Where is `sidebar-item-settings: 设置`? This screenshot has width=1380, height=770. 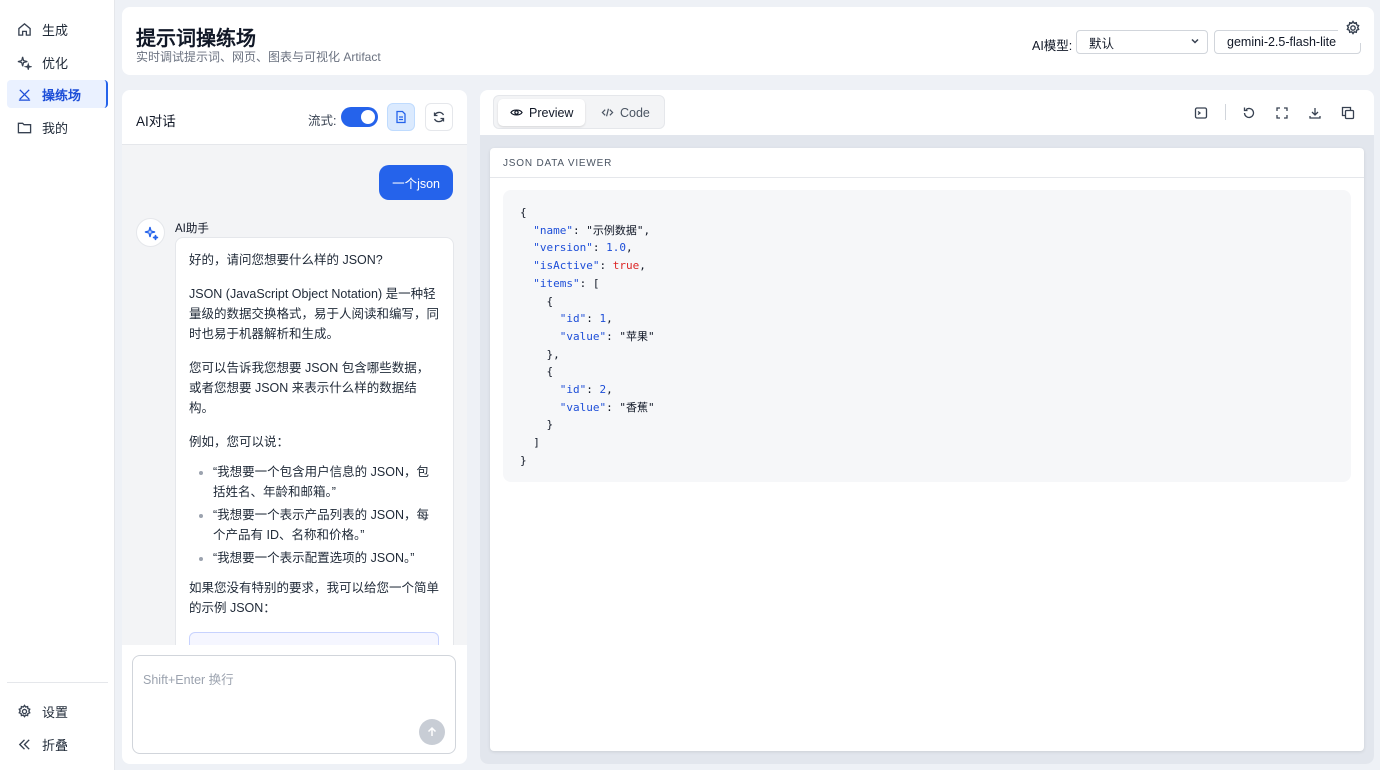
sidebar-item-settings: 设置 is located at coordinates (57, 711).